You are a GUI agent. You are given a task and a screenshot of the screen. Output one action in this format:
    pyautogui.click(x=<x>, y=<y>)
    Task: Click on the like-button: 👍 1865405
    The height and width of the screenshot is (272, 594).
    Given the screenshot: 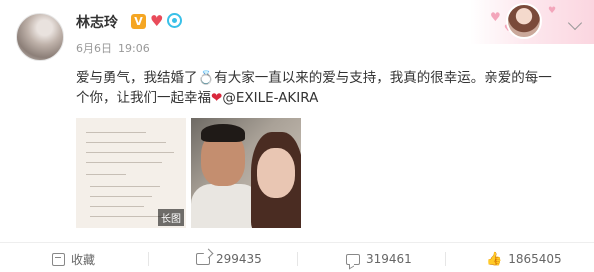 What is the action you would take?
    pyautogui.click(x=524, y=259)
    